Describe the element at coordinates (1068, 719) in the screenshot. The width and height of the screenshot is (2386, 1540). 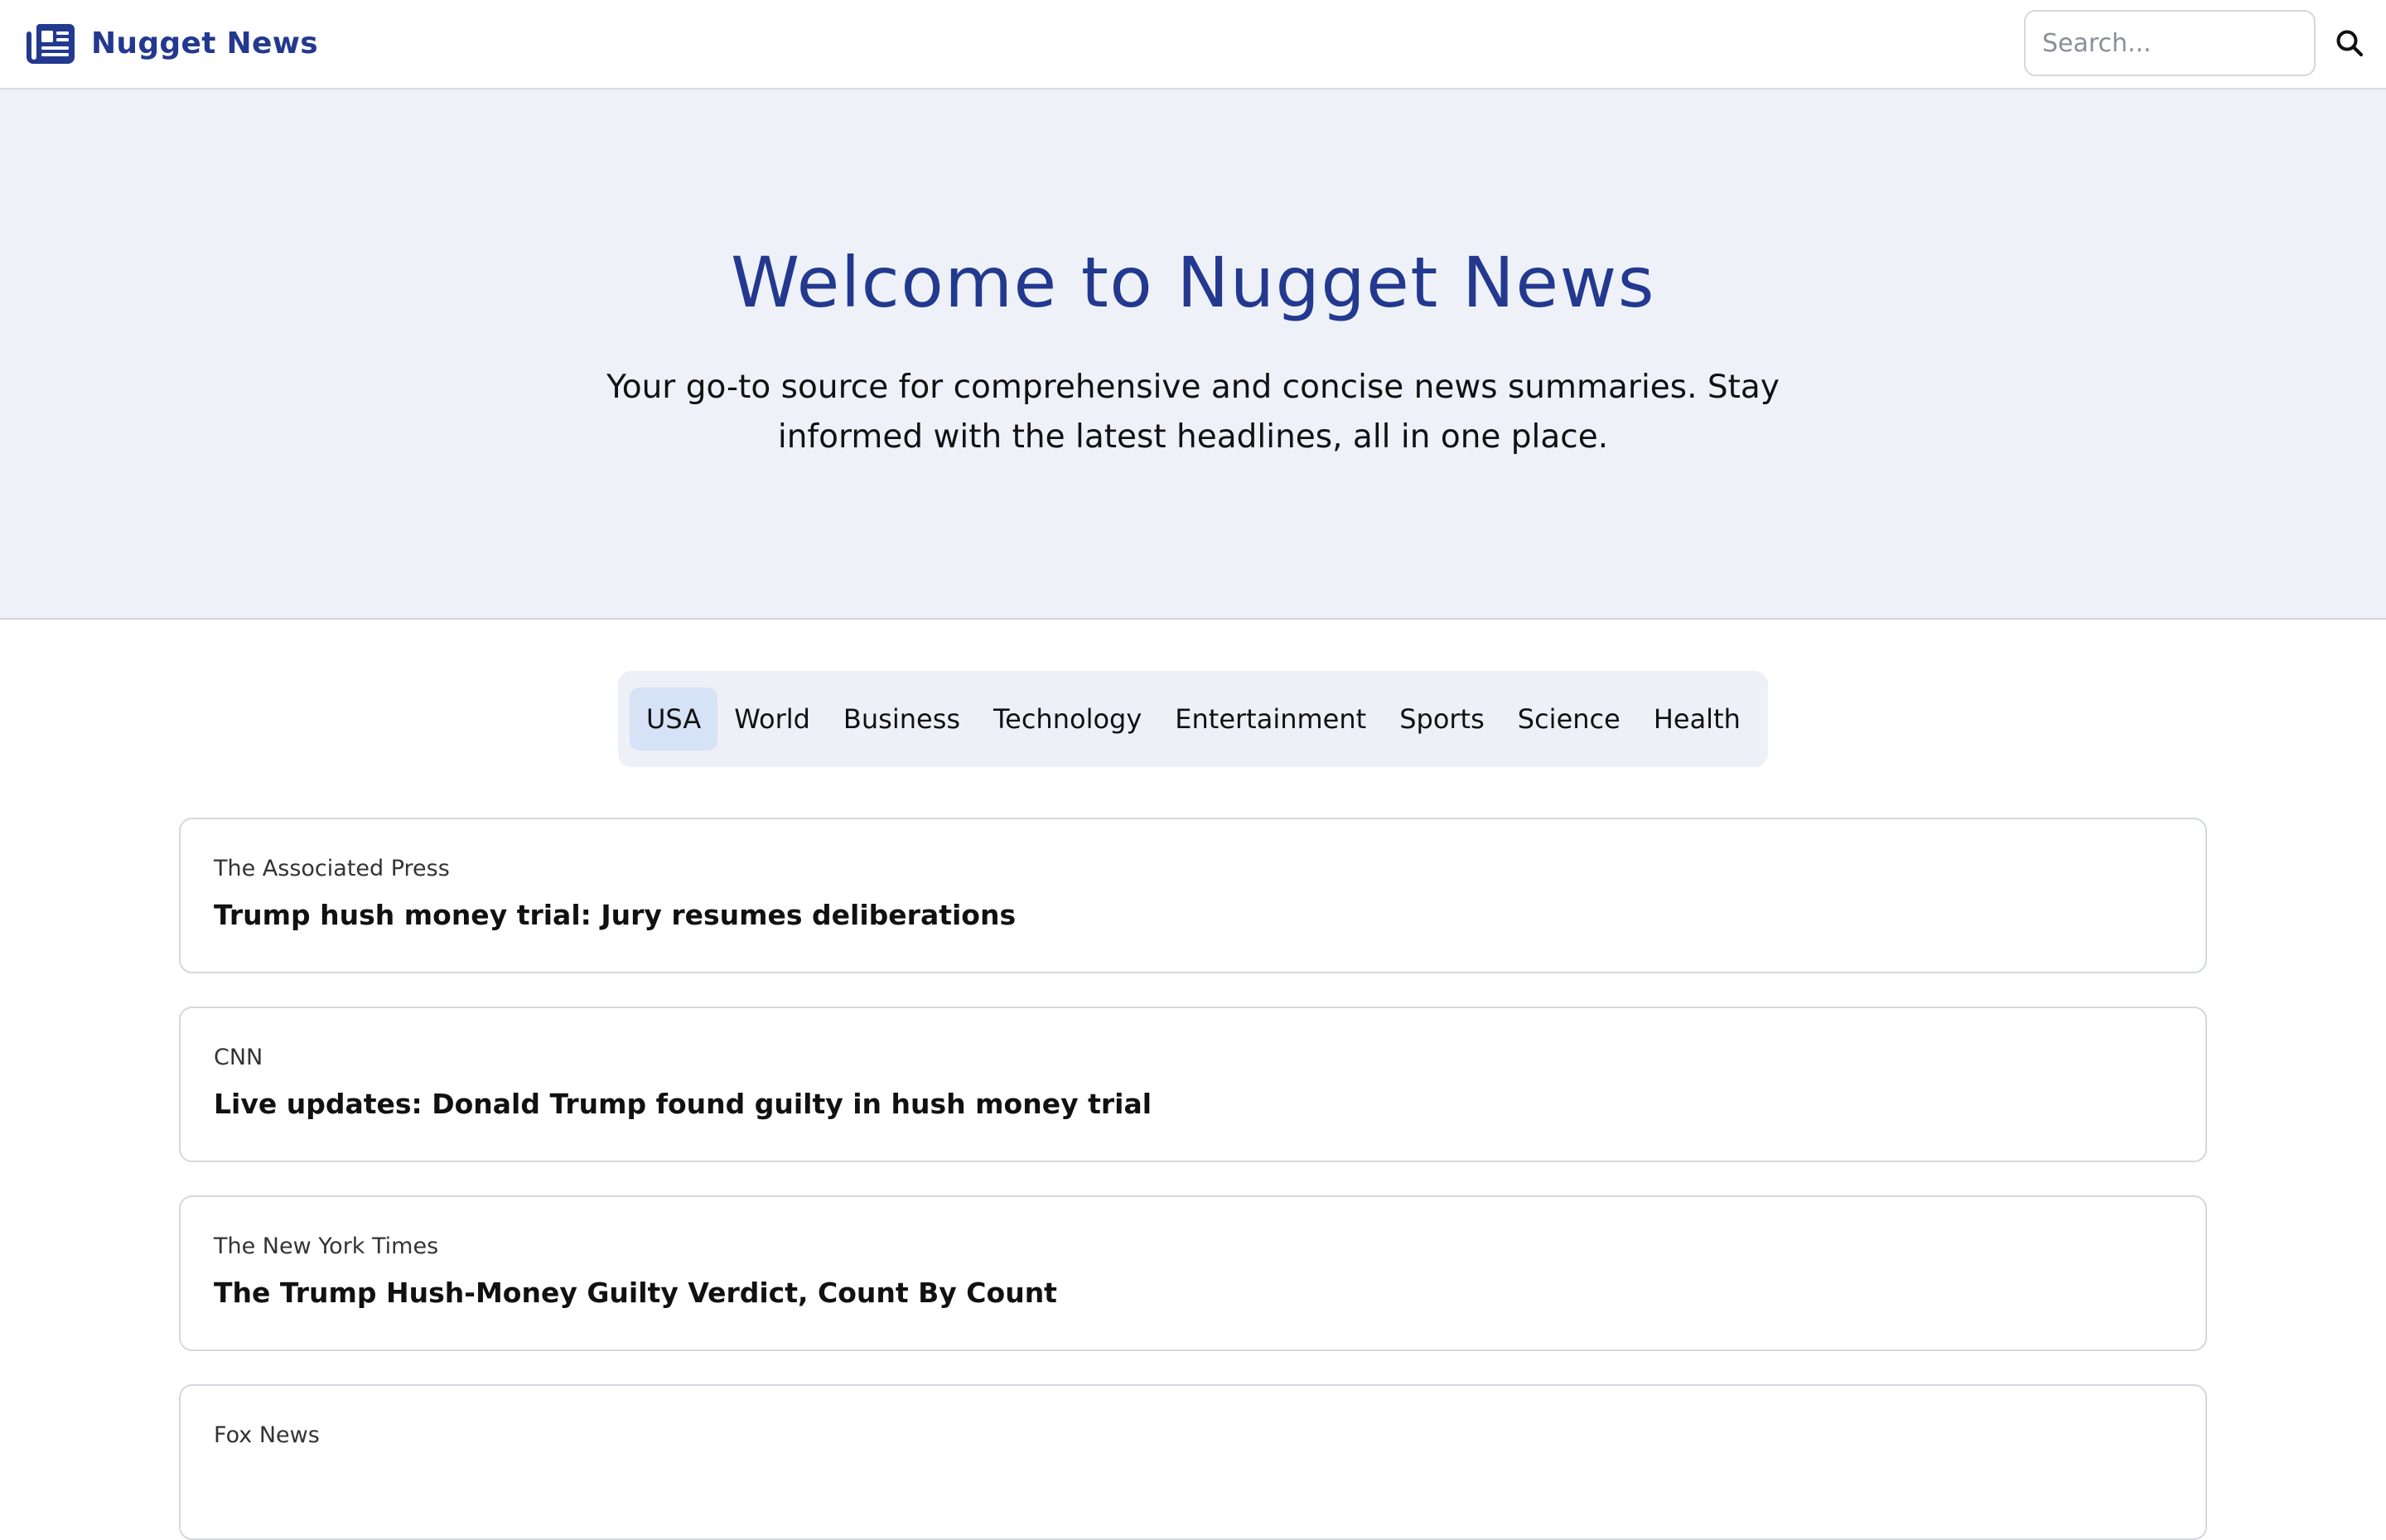
I see `tab-technology: Technology` at that location.